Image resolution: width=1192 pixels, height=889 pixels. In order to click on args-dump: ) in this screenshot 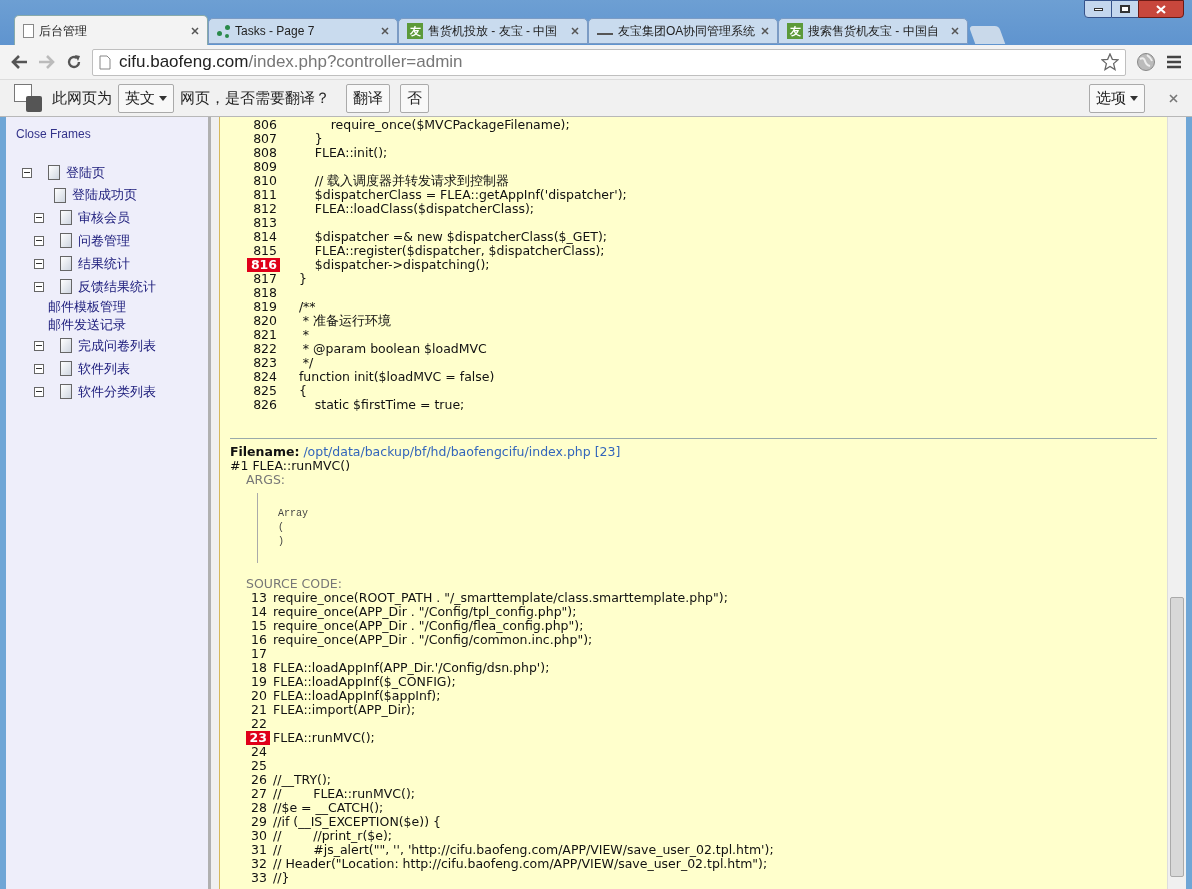, I will do `click(281, 542)`.